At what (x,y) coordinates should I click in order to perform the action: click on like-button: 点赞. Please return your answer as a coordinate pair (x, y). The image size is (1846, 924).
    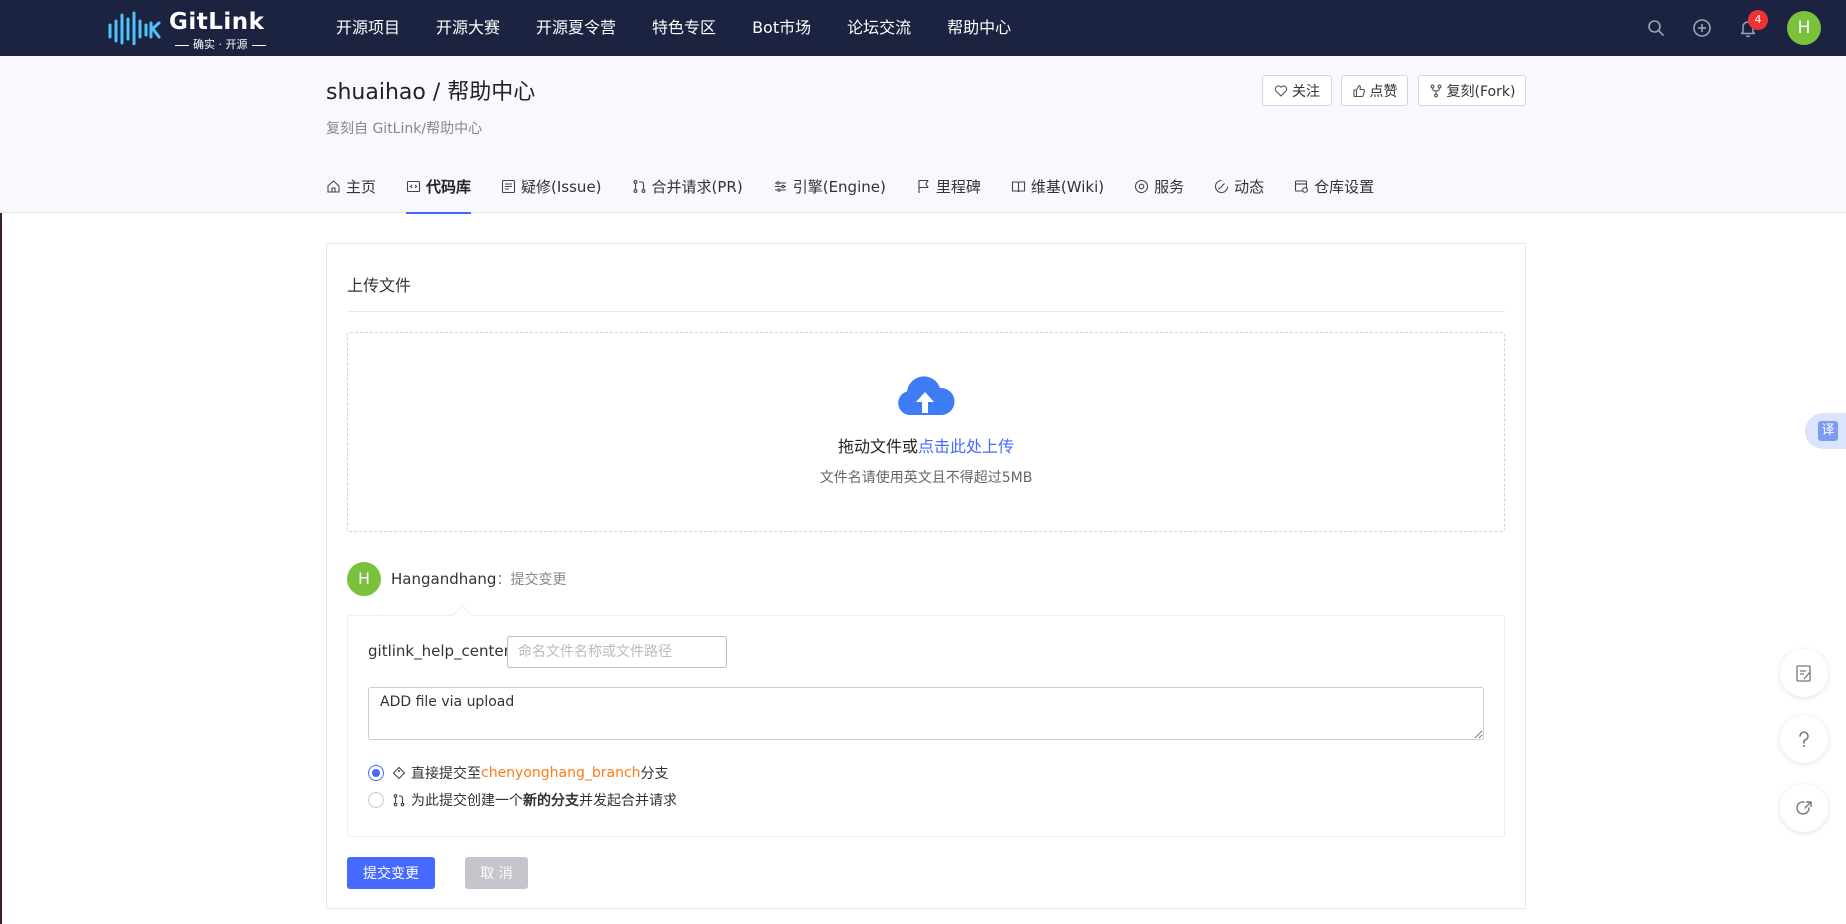
    Looking at the image, I should click on (1374, 90).